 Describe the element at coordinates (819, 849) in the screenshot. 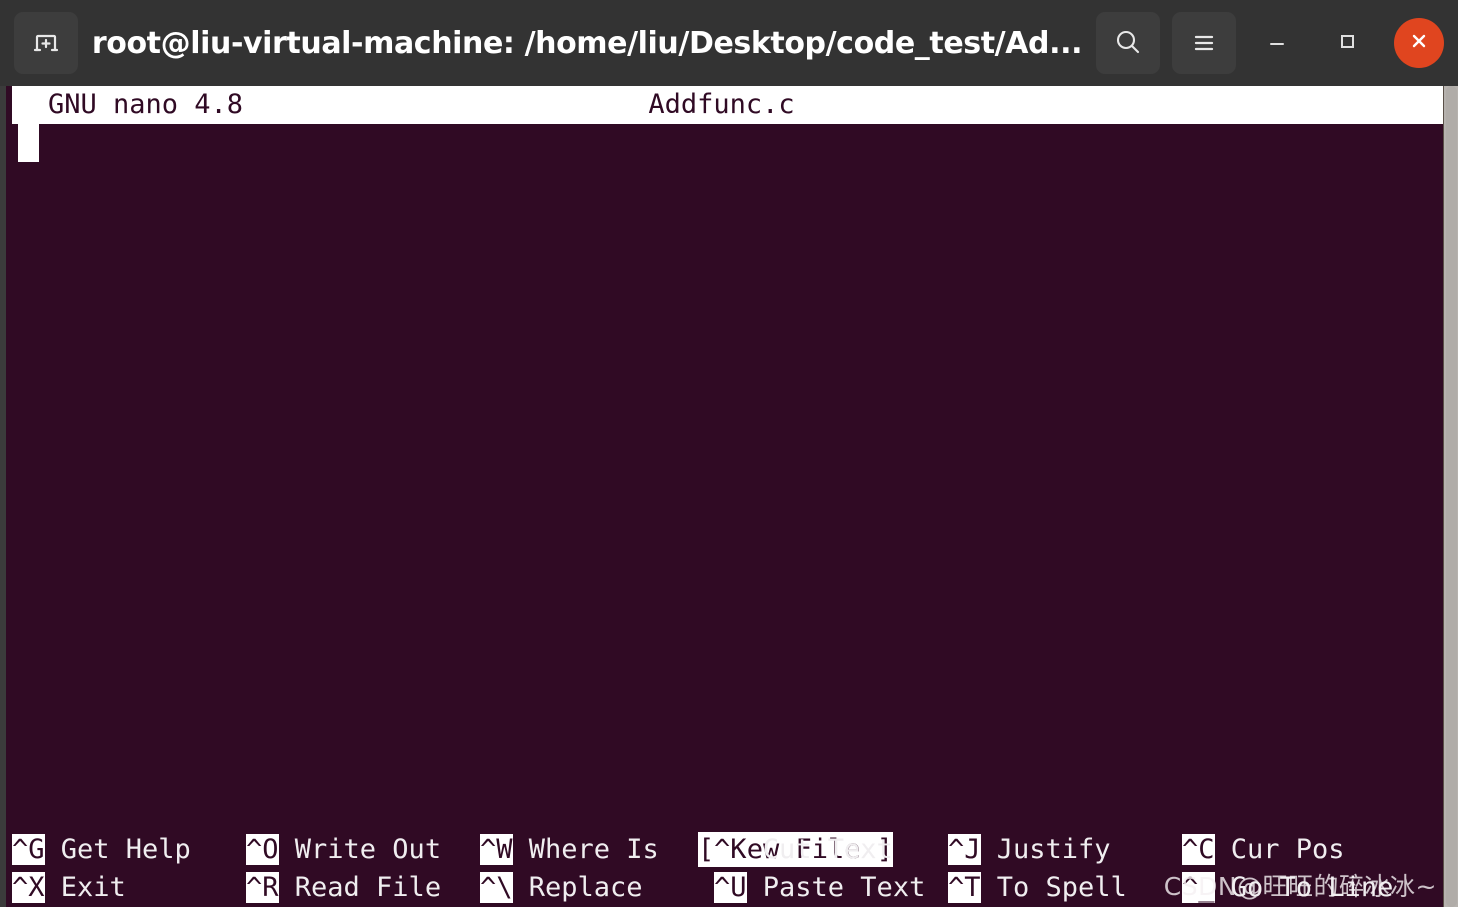

I see `shortcut-label: Cut Text` at that location.